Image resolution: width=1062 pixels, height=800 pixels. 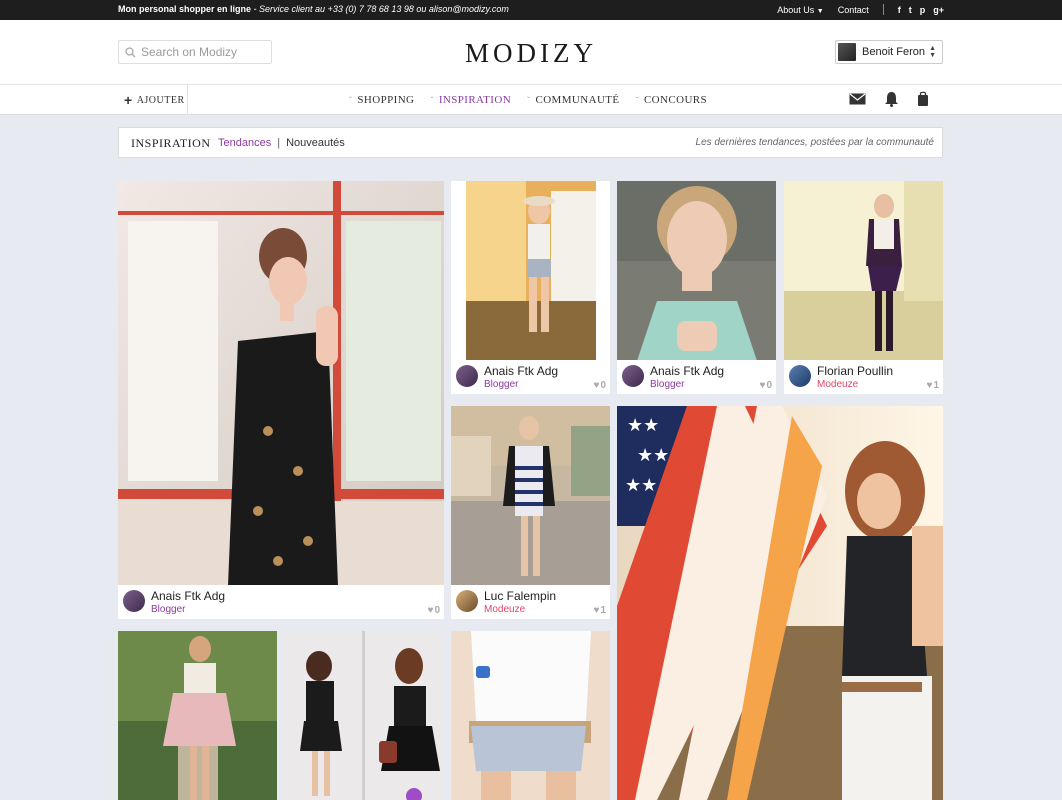 I want to click on pinterest-icon: p, so click(x=923, y=10).